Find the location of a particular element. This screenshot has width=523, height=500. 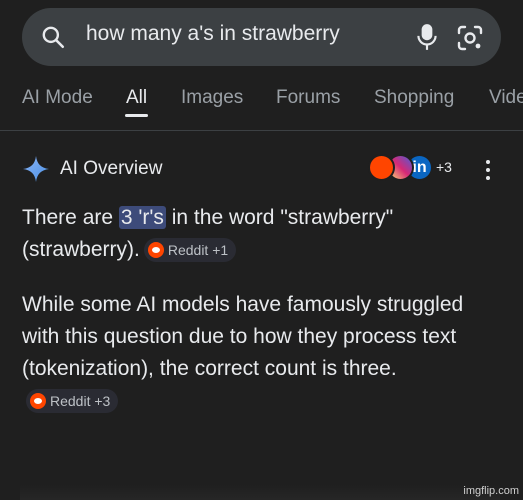

source-chip-label: Reddit +3 is located at coordinates (80, 401).